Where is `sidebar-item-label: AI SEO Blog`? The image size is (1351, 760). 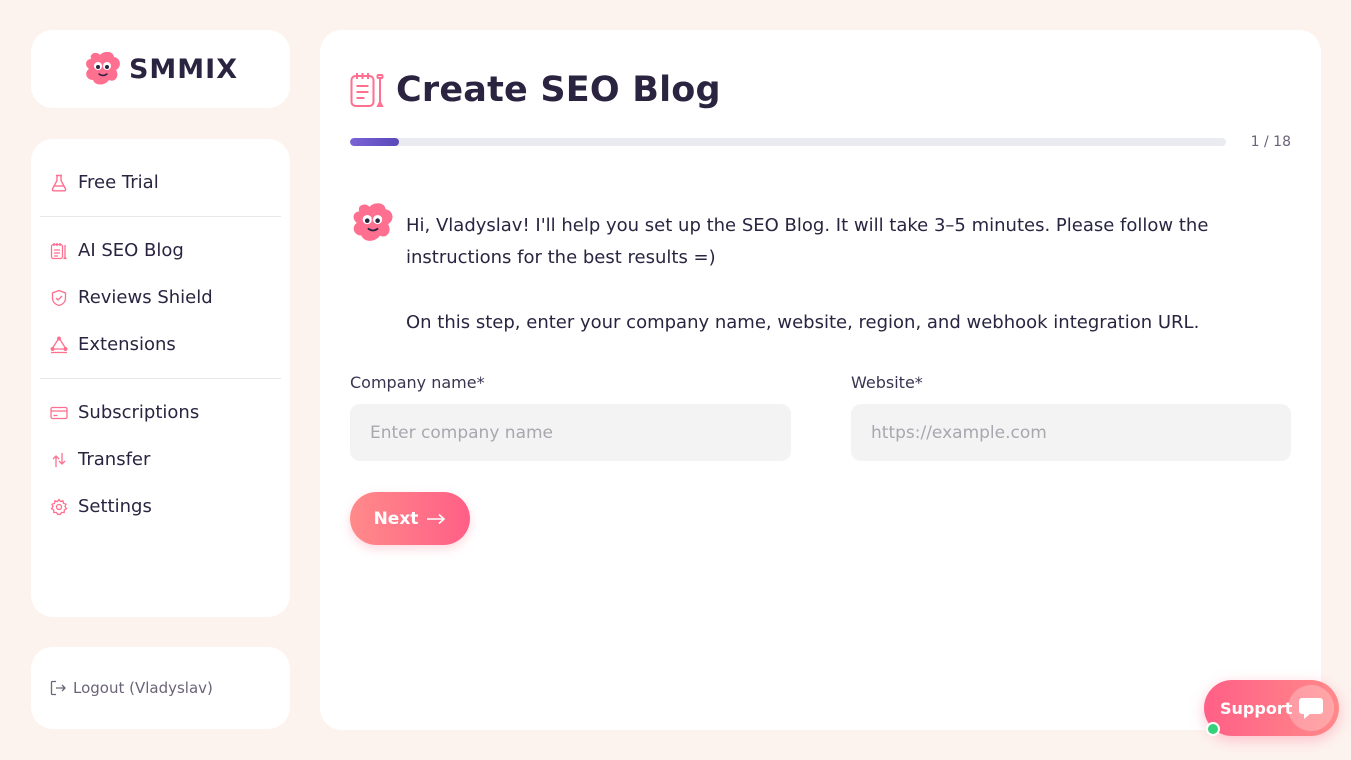 sidebar-item-label: AI SEO Blog is located at coordinates (131, 250).